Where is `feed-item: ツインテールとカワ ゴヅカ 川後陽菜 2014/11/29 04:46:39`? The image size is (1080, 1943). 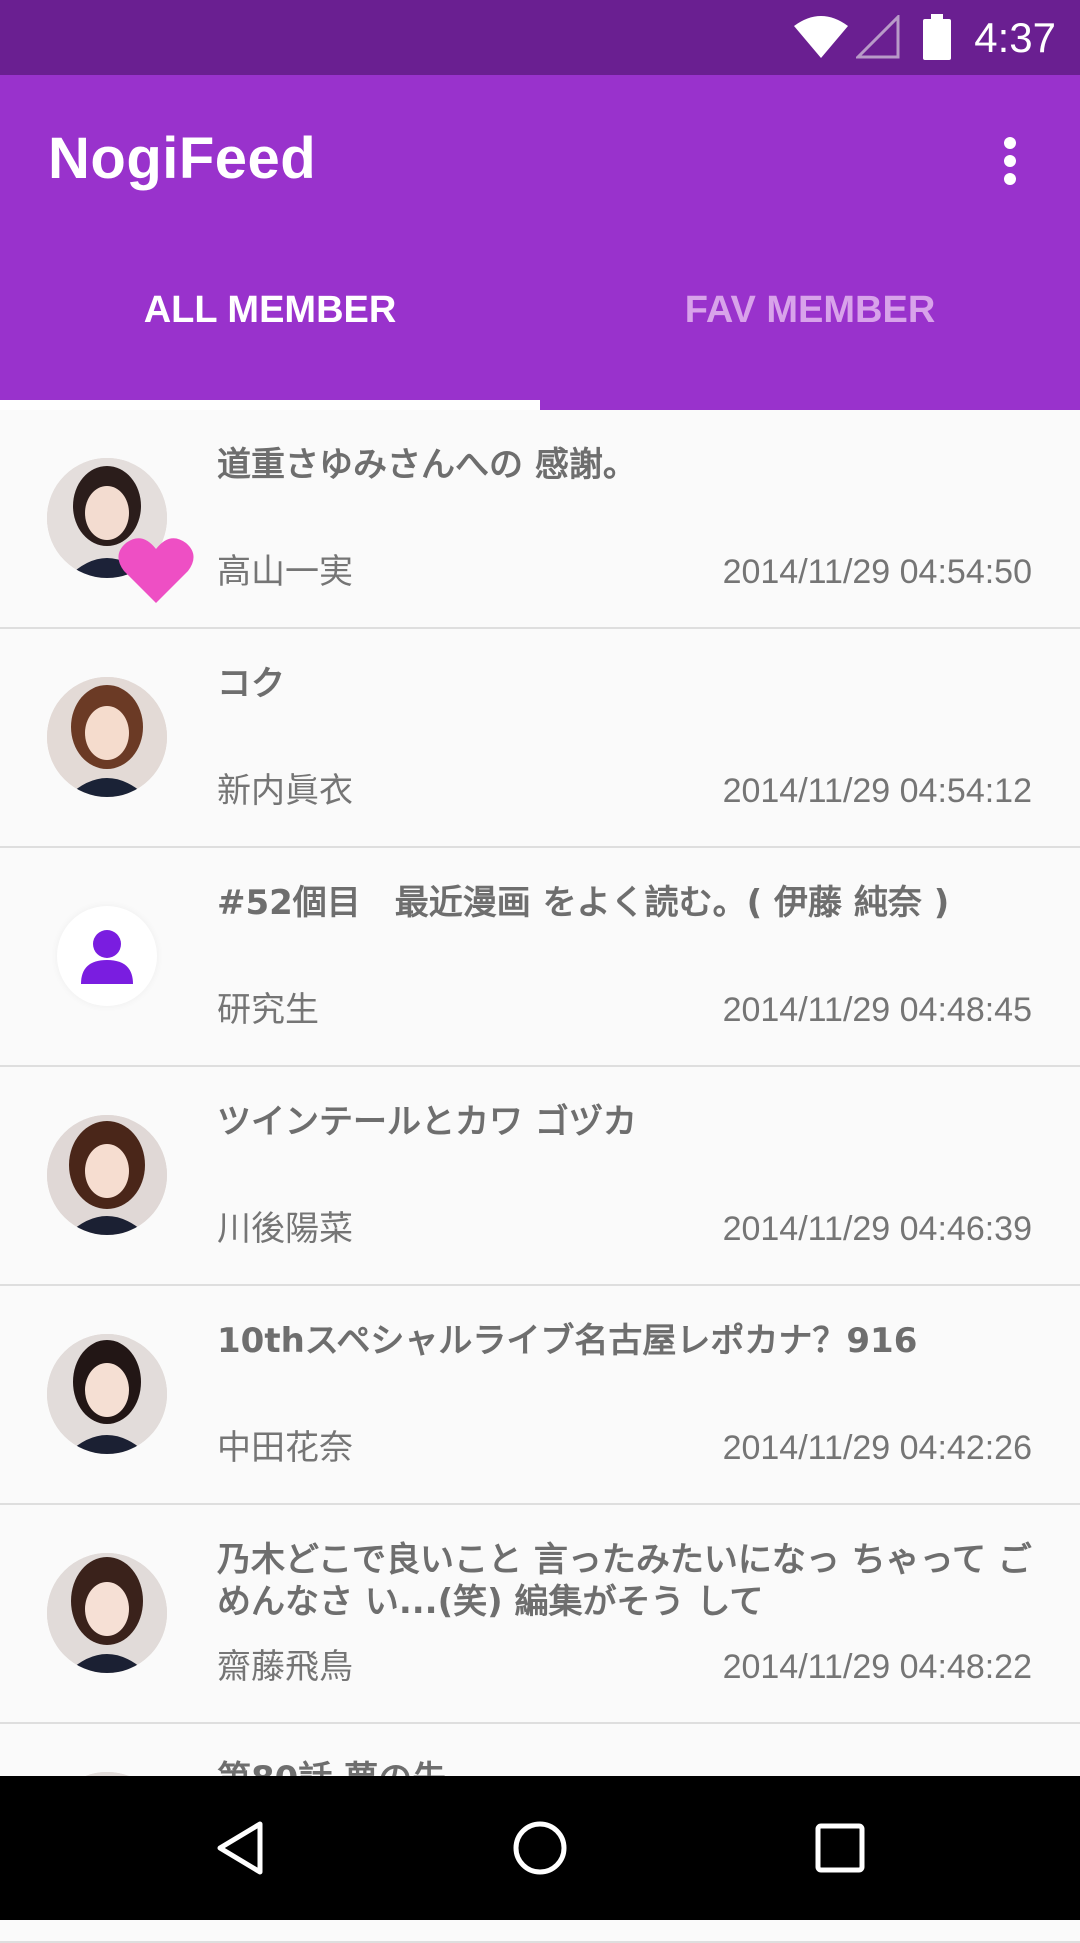
feed-item: ツインテールとカワ ゴヅカ 川後陽菜 2014/11/29 04:46:39 is located at coordinates (540, 1176).